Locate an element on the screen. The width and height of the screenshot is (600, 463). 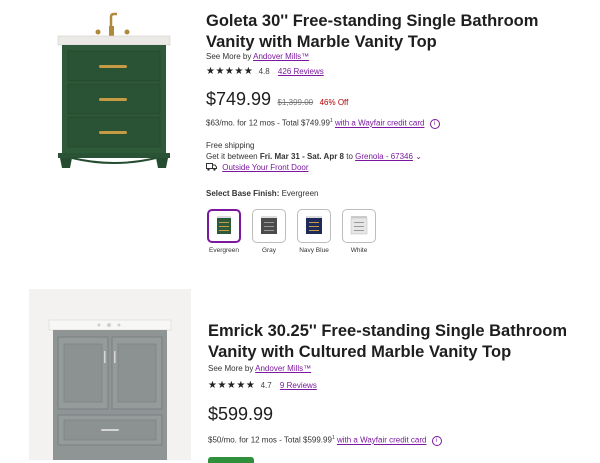
delivery-dates: Fri. Mar 31 - Sat. Apr 8 is located at coordinates (301, 156).